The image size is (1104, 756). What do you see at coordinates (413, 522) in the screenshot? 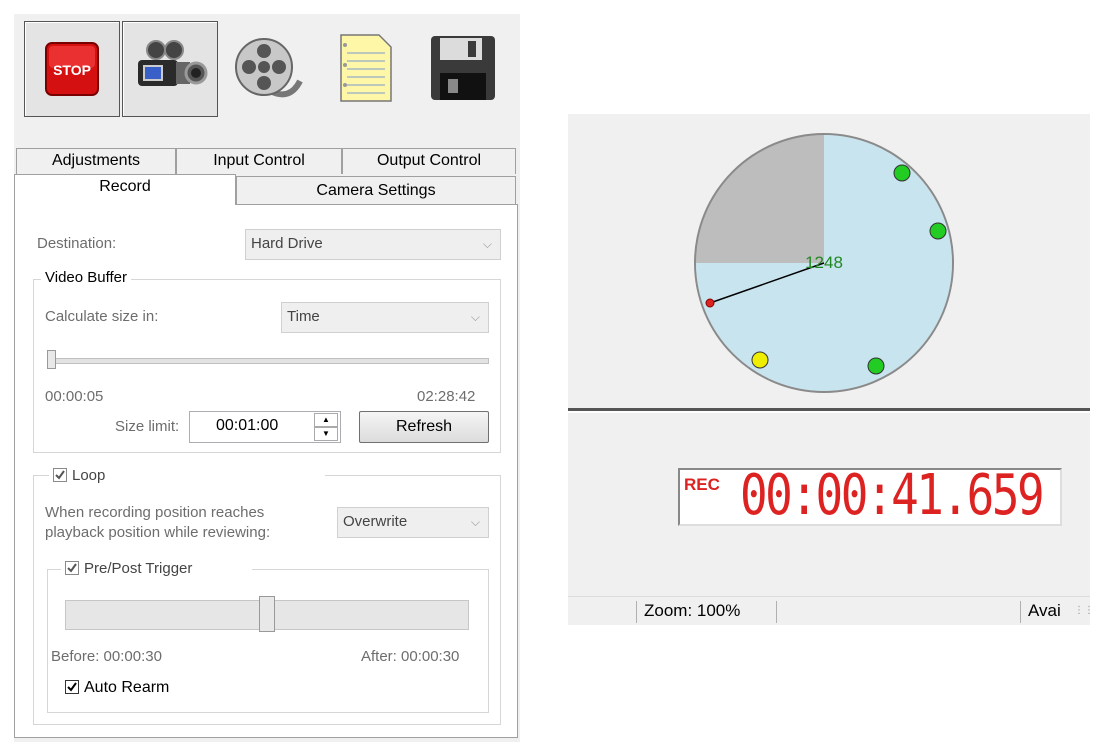
I see `loop-mode-select: Overwrite ⌵` at bounding box center [413, 522].